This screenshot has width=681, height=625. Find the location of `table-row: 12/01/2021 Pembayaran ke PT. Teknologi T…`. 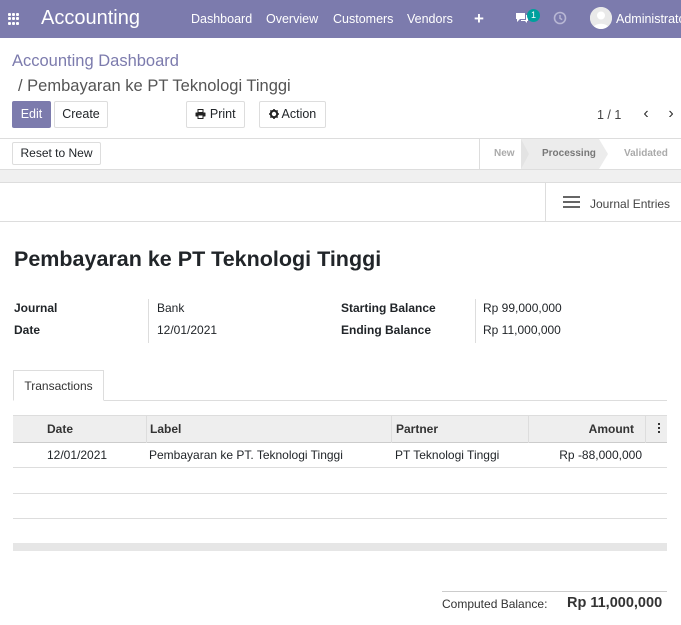

table-row: 12/01/2021 Pembayaran ke PT. Teknologi T… is located at coordinates (340, 455).